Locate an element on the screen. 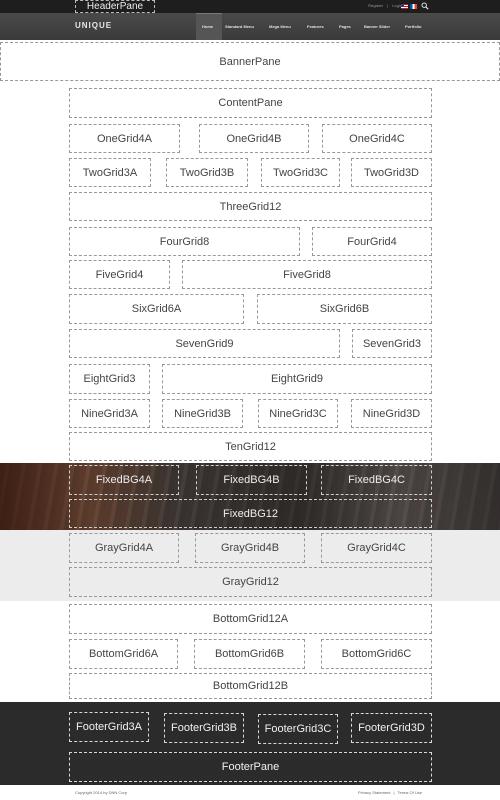  four-grid-8: FourGrid8 is located at coordinates (184, 241).